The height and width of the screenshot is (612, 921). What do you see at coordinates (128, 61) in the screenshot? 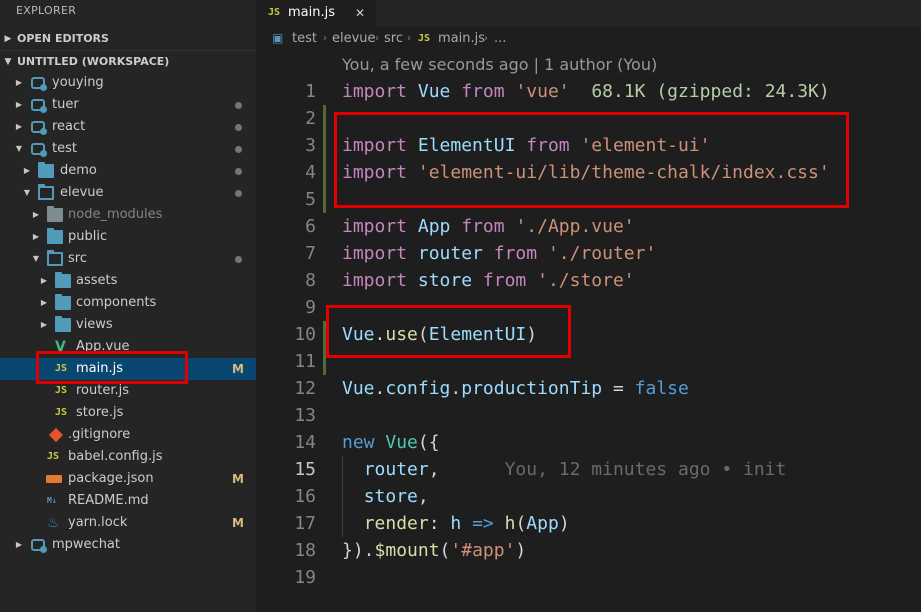
I see `workspace-header: ▼ UNTITLED (WORKSPACE)` at bounding box center [128, 61].